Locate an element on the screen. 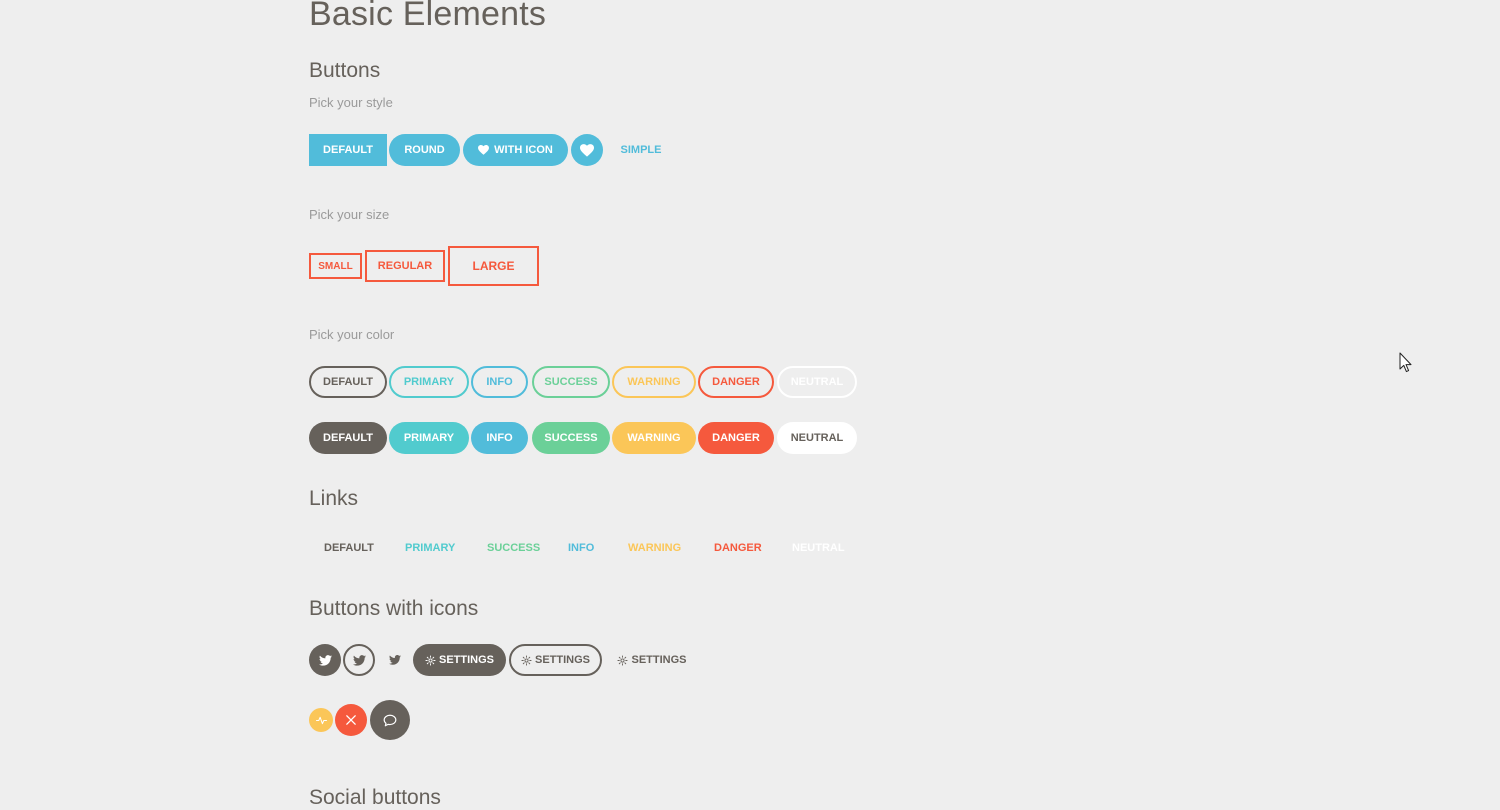 This screenshot has width=1500, height=810. link-neutral: NEUTRAL is located at coordinates (818, 548).